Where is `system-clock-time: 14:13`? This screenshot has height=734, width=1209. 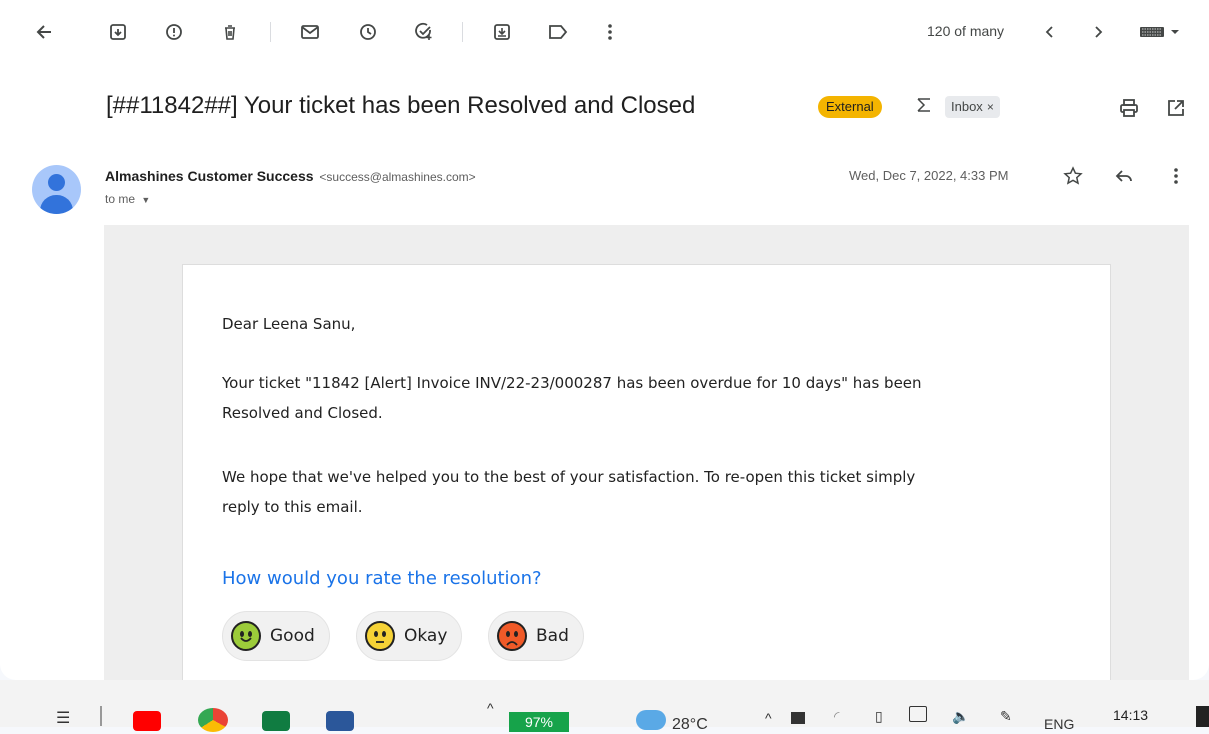
system-clock-time: 14:13 is located at coordinates (1130, 715).